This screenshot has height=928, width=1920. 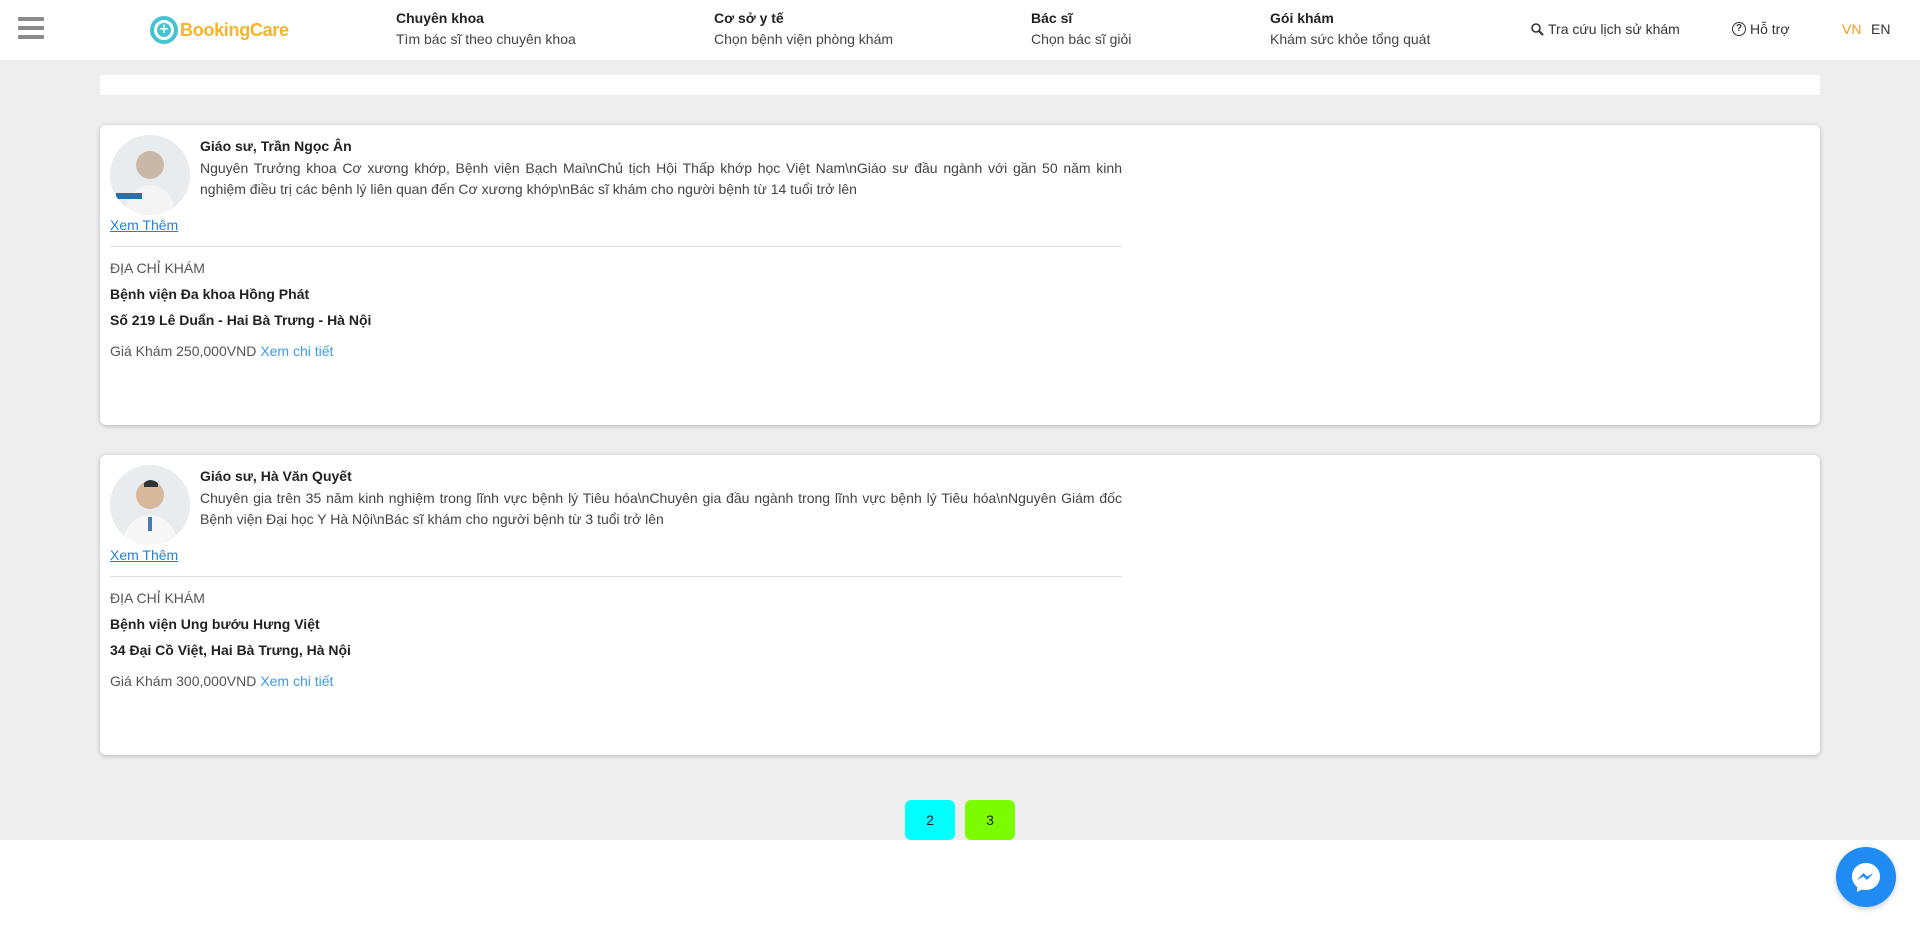 I want to click on clinic-name: Bệnh viện Ung bướu Hưng Việt, so click(x=215, y=624).